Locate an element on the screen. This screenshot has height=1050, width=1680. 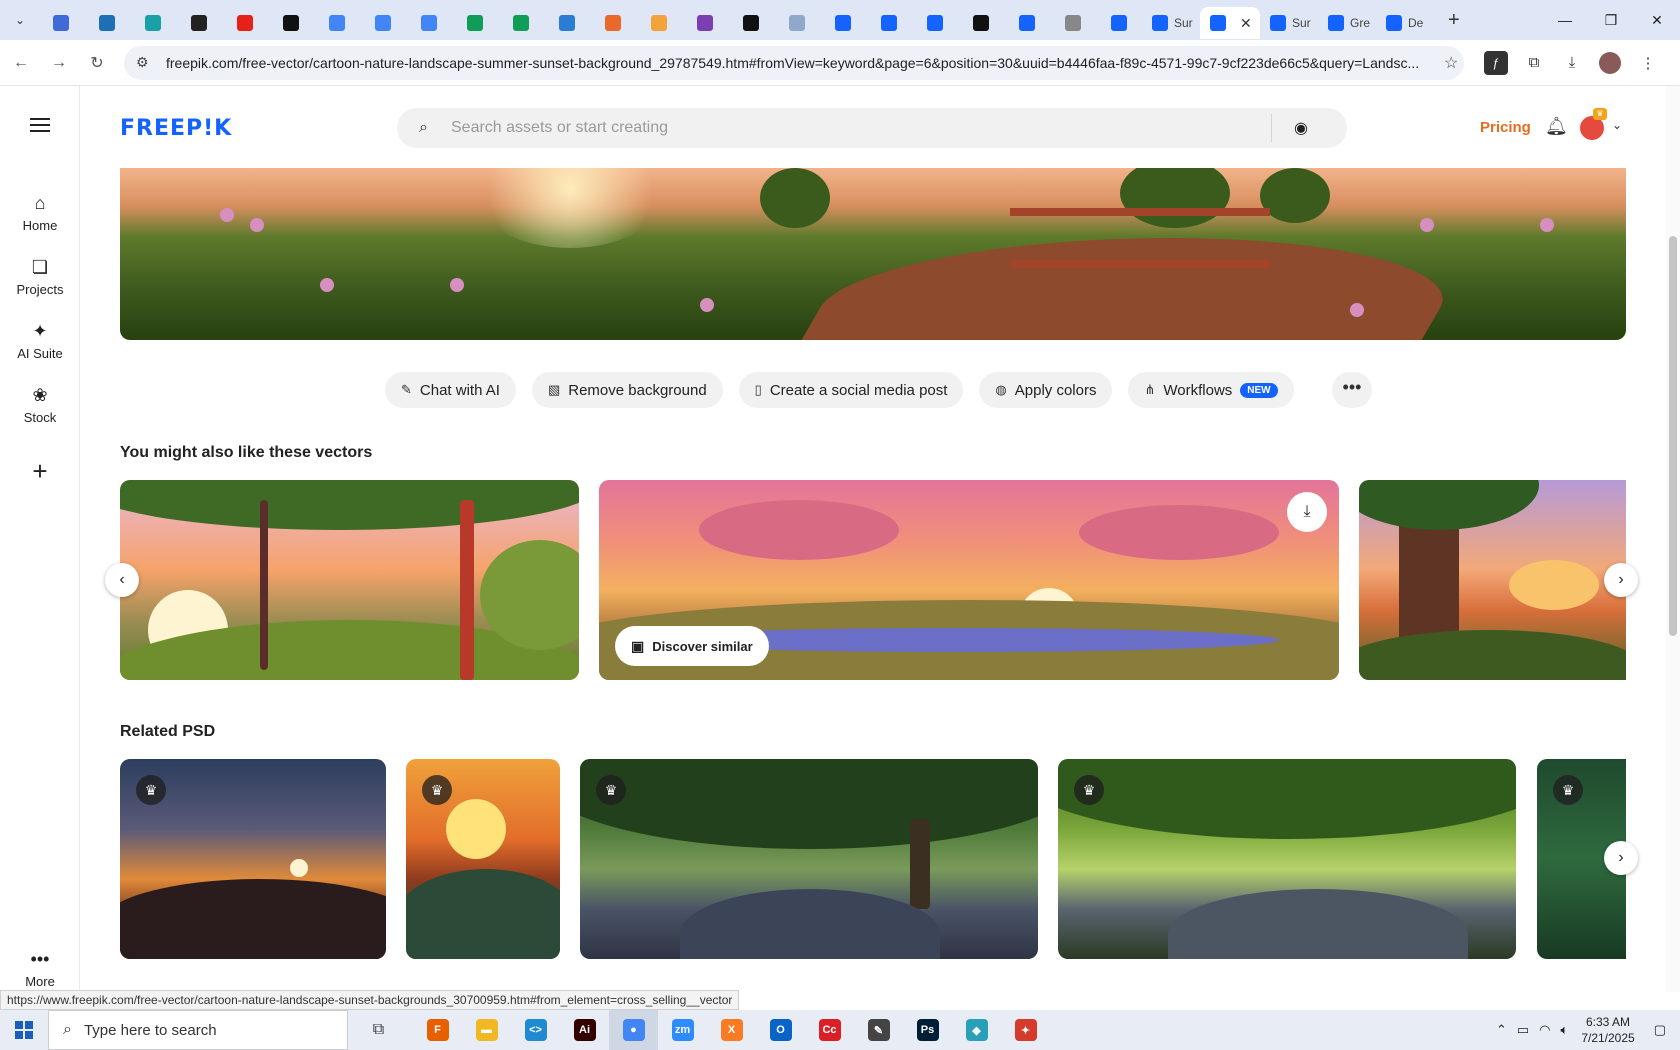
taskbar-app-xampp: X is located at coordinates (731, 1030).